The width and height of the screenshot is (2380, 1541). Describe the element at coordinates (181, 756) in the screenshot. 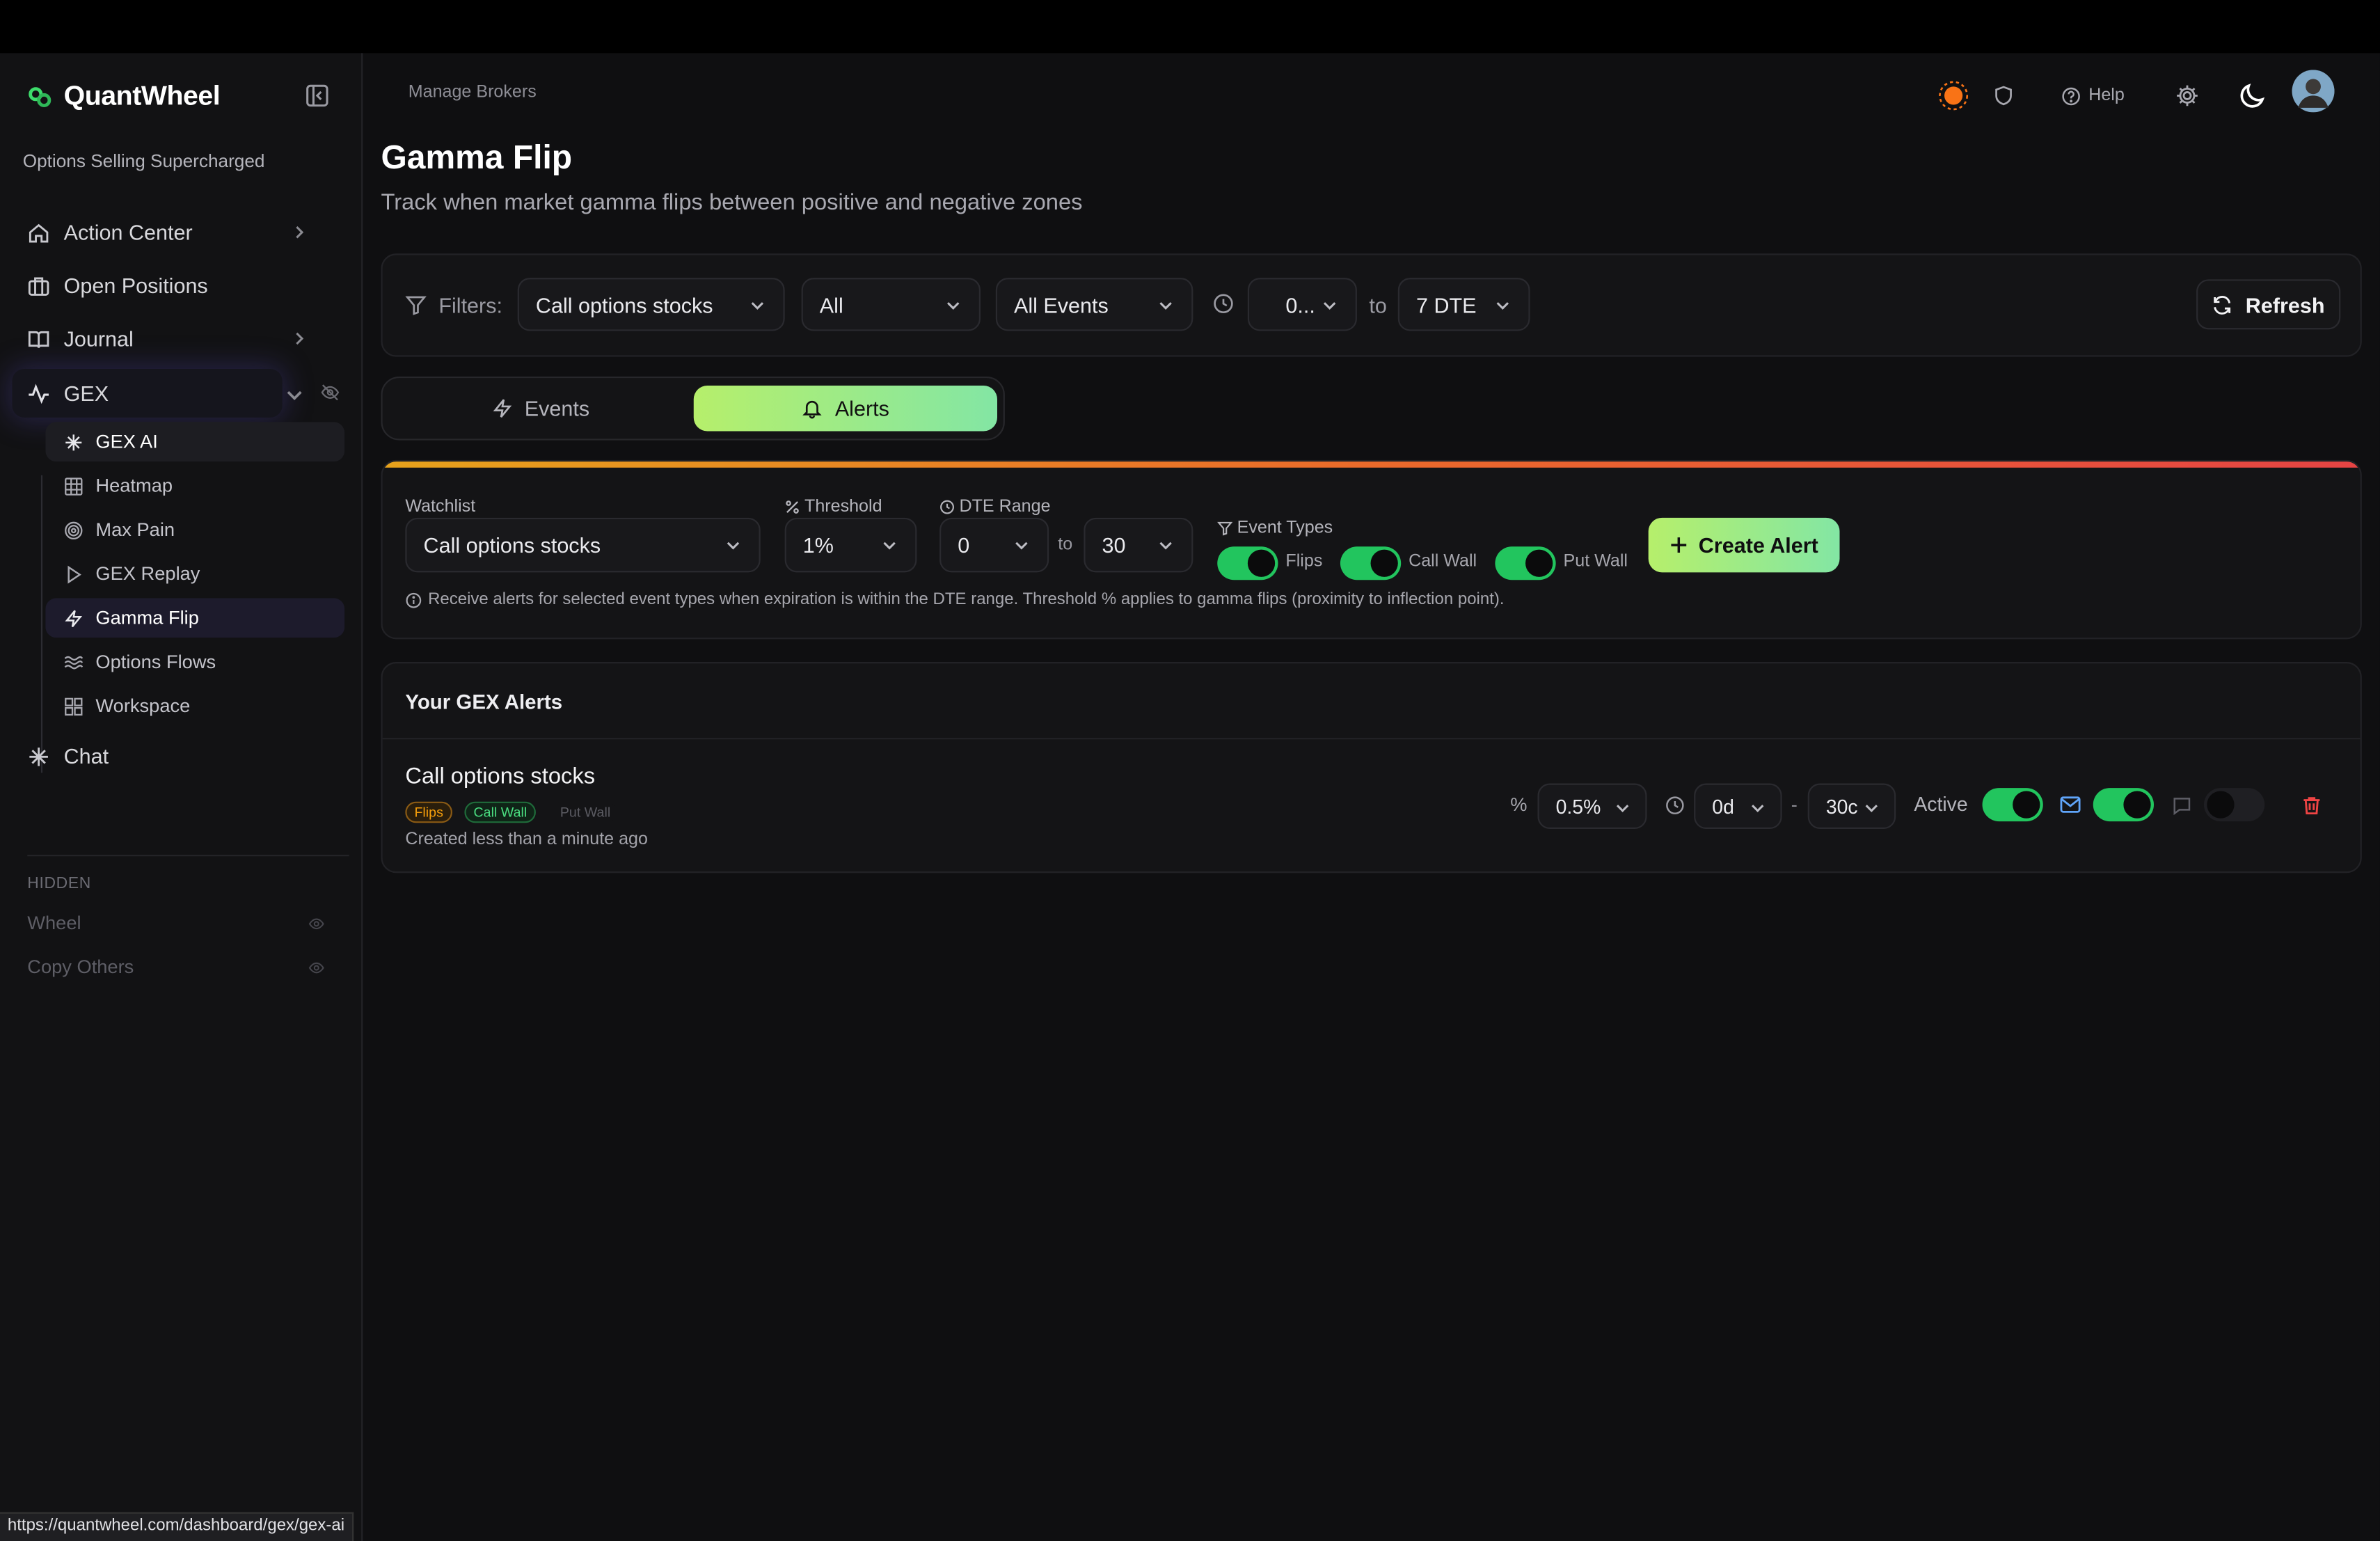

I see `sidebar-item-chat: Chat` at that location.